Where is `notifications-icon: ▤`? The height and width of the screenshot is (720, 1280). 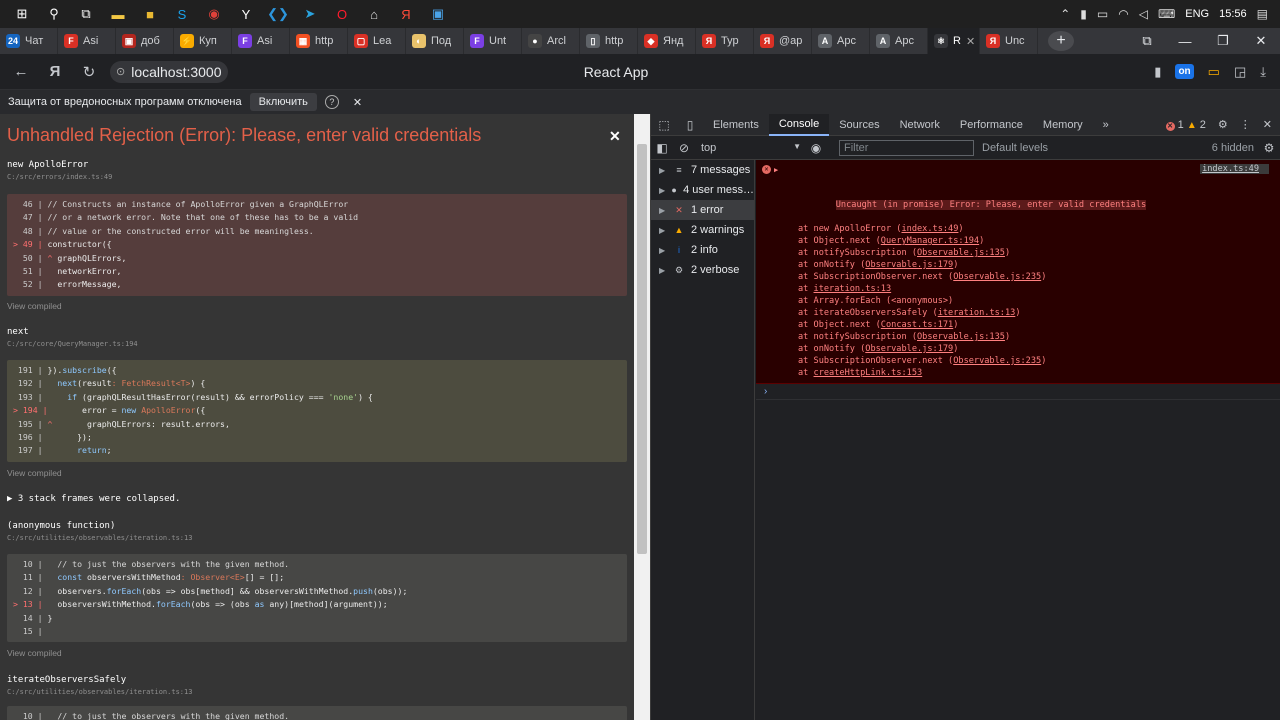 notifications-icon: ▤ is located at coordinates (1262, 14).